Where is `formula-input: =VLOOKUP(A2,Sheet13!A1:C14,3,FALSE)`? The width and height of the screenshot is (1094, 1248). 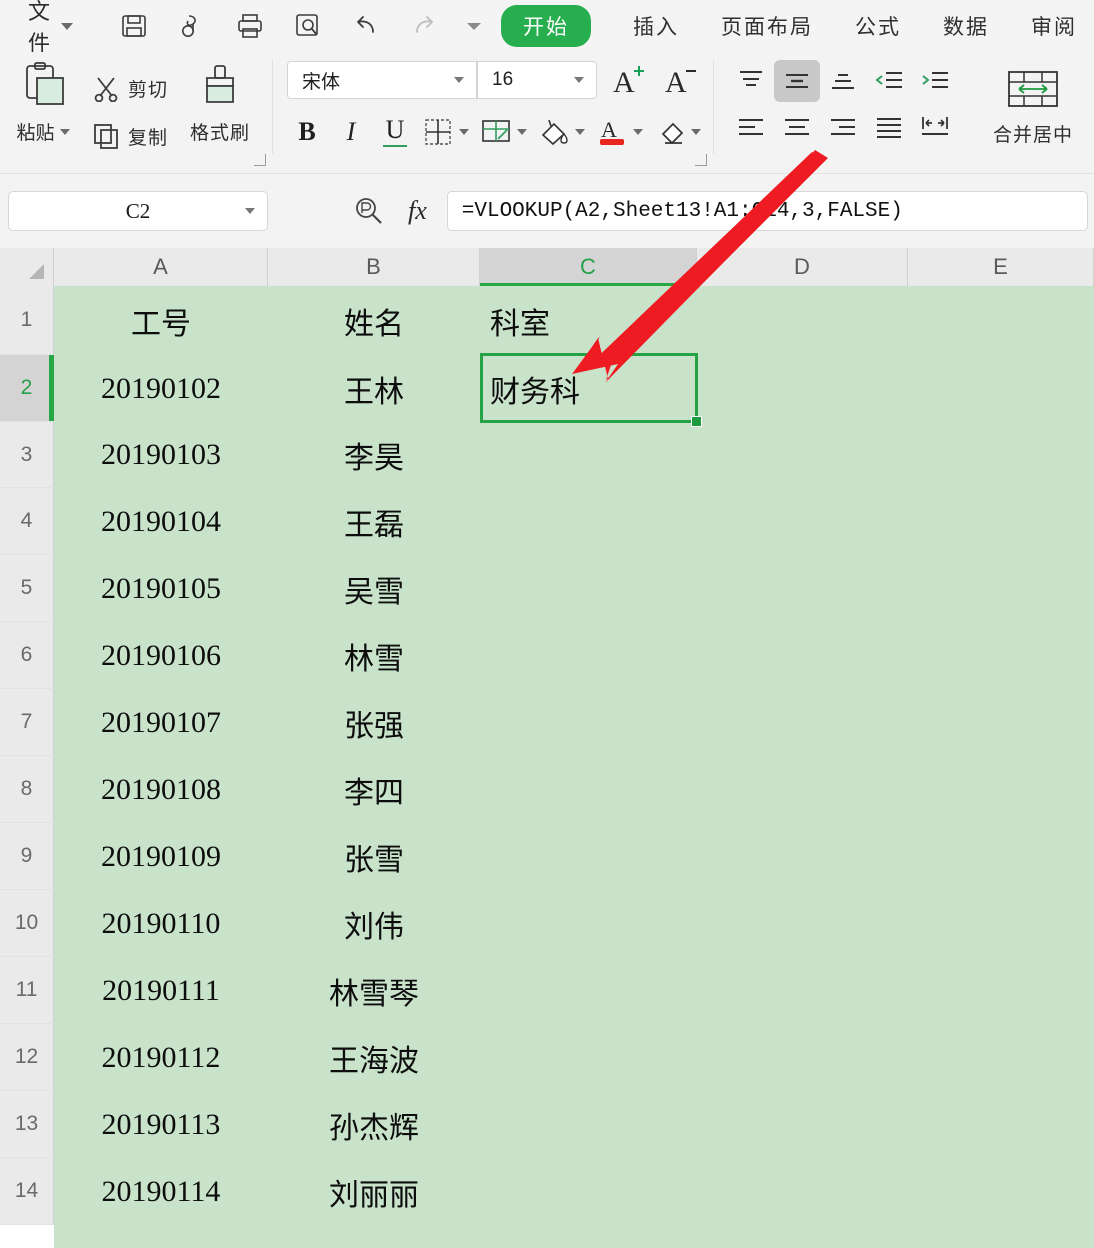 formula-input: =VLOOKUP(A2,Sheet13!A1:C14,3,FALSE) is located at coordinates (767, 211).